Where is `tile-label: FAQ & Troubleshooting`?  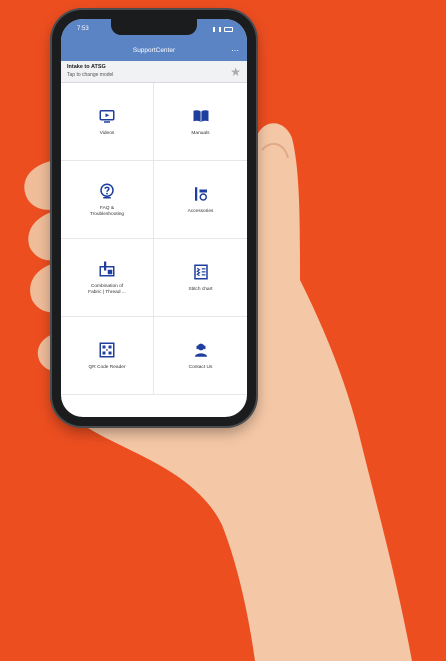
tile-label: FAQ & Troubleshooting is located at coordinates (107, 211).